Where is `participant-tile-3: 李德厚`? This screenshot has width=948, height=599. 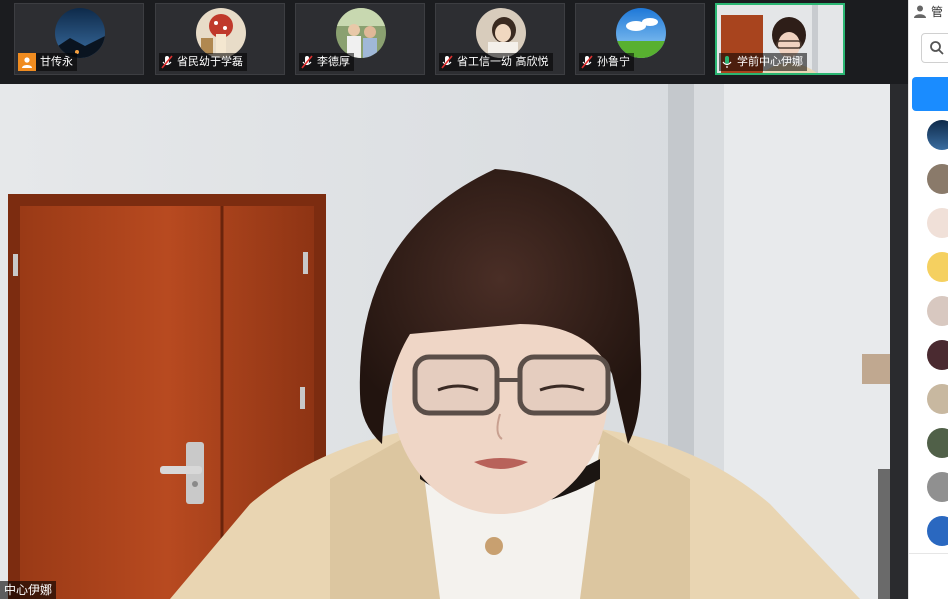
participant-tile-3: 李德厚 is located at coordinates (360, 39).